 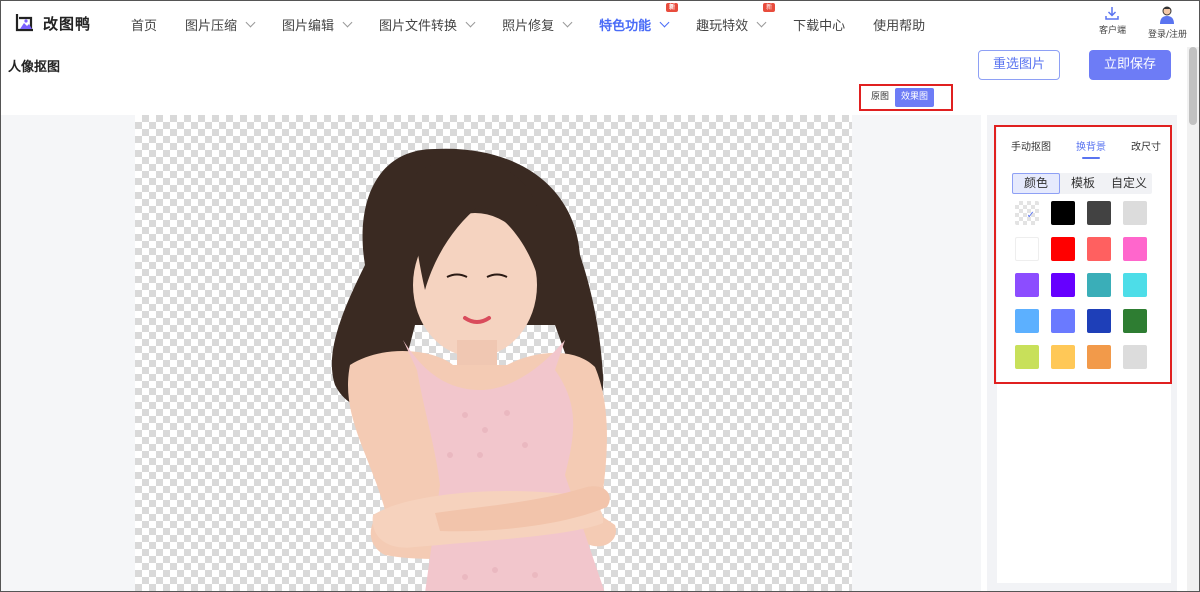 What do you see at coordinates (1112, 22) in the screenshot?
I see `client-download-button: 客户端` at bounding box center [1112, 22].